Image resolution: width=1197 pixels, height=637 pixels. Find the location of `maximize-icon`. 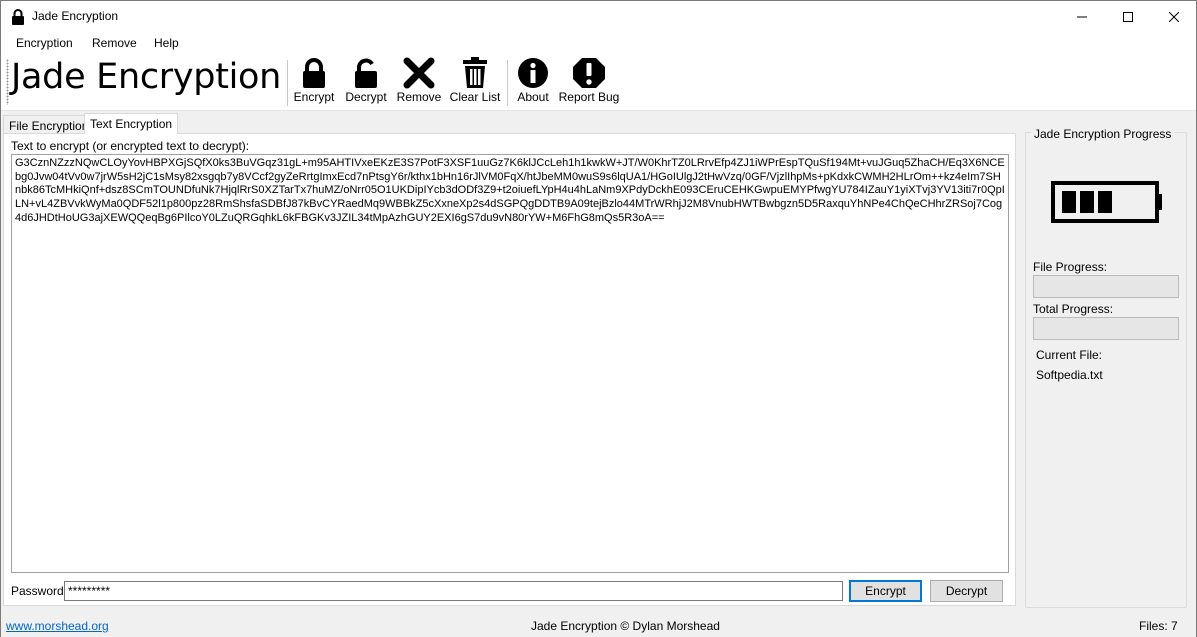

maximize-icon is located at coordinates (1128, 16).